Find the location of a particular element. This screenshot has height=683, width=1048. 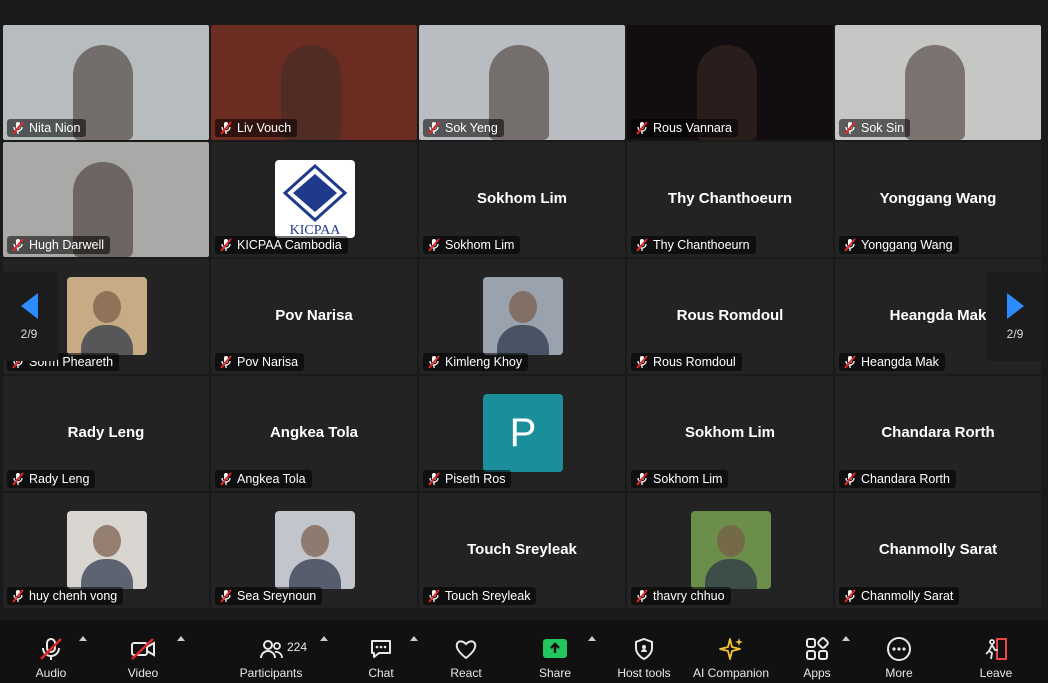

participant-display-name: Sokhom Lim is located at coordinates (521, 198).